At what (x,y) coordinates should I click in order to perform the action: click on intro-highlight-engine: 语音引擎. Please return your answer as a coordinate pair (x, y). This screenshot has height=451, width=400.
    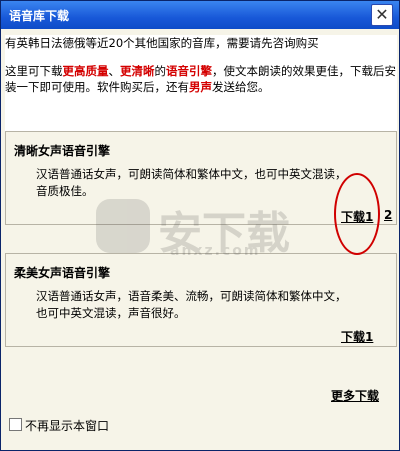
    Looking at the image, I should click on (189, 71).